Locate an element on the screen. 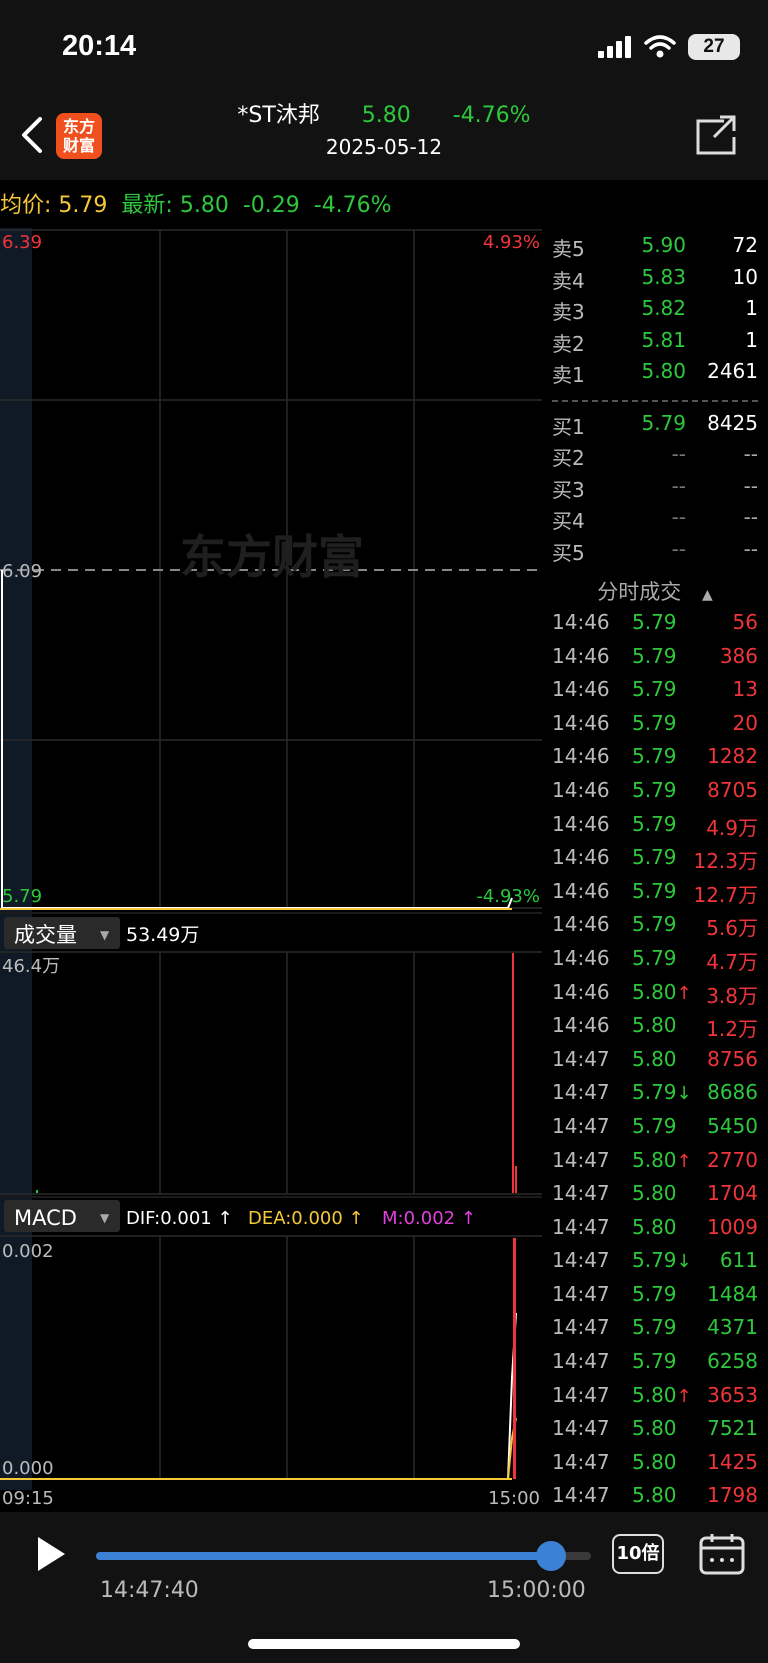  trade-volume: 1704 is located at coordinates (732, 1193).